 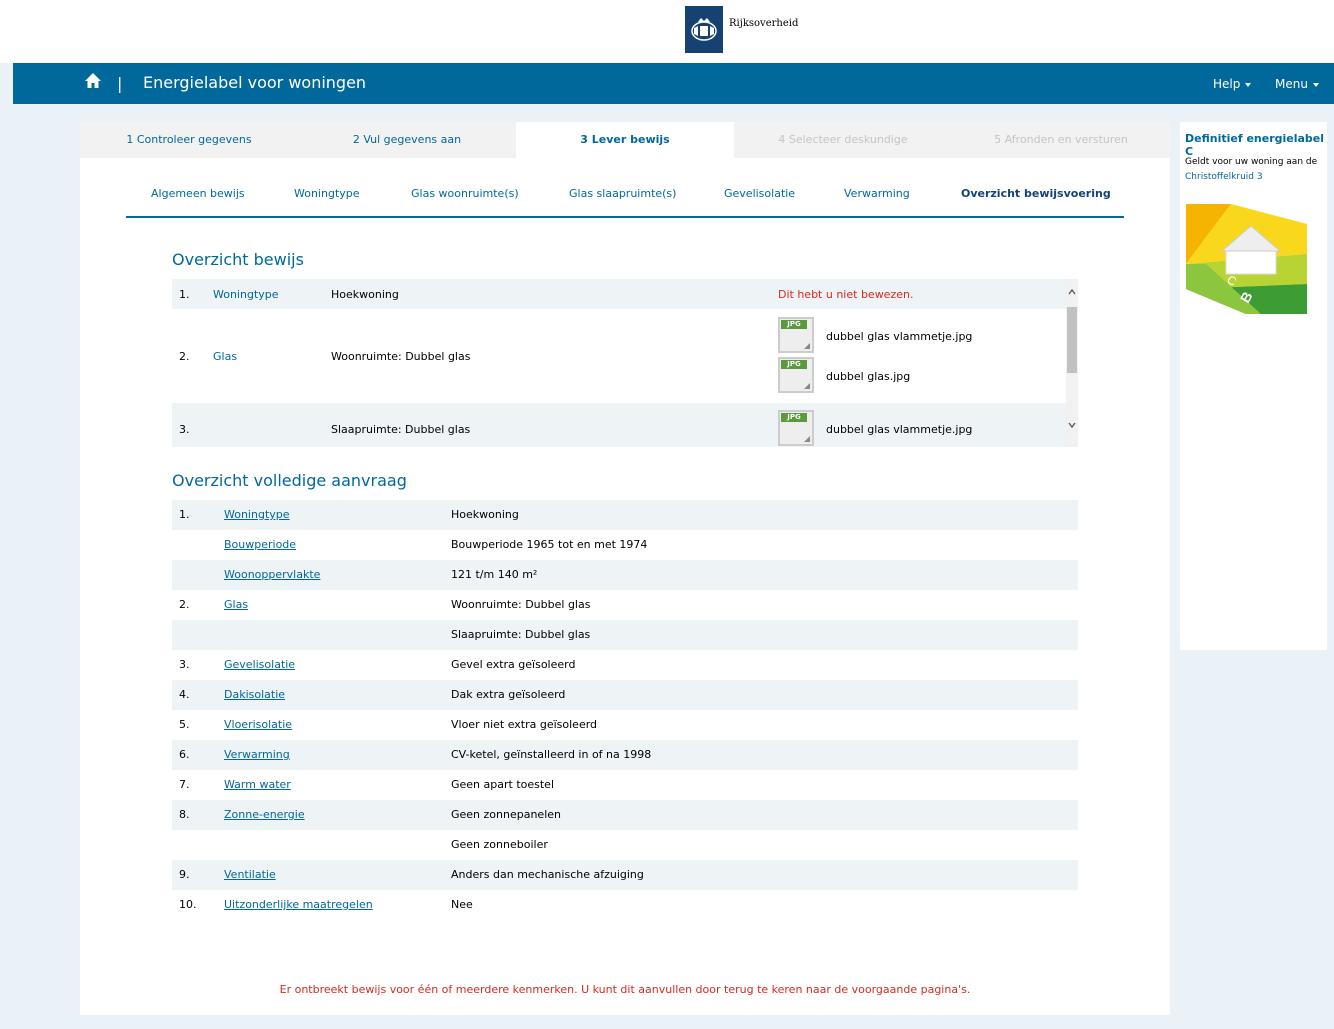 What do you see at coordinates (1072, 425) in the screenshot?
I see `chevron-down-icon` at bounding box center [1072, 425].